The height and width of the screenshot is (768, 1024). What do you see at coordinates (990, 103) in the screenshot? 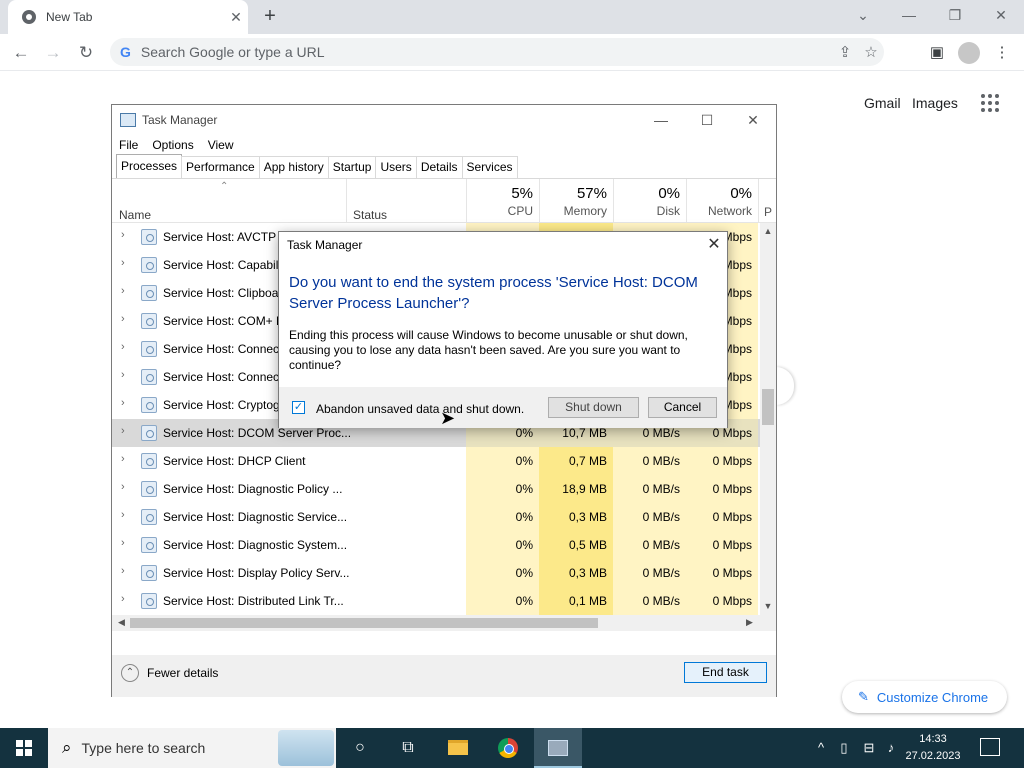
I see `google-apps-icon` at bounding box center [990, 103].